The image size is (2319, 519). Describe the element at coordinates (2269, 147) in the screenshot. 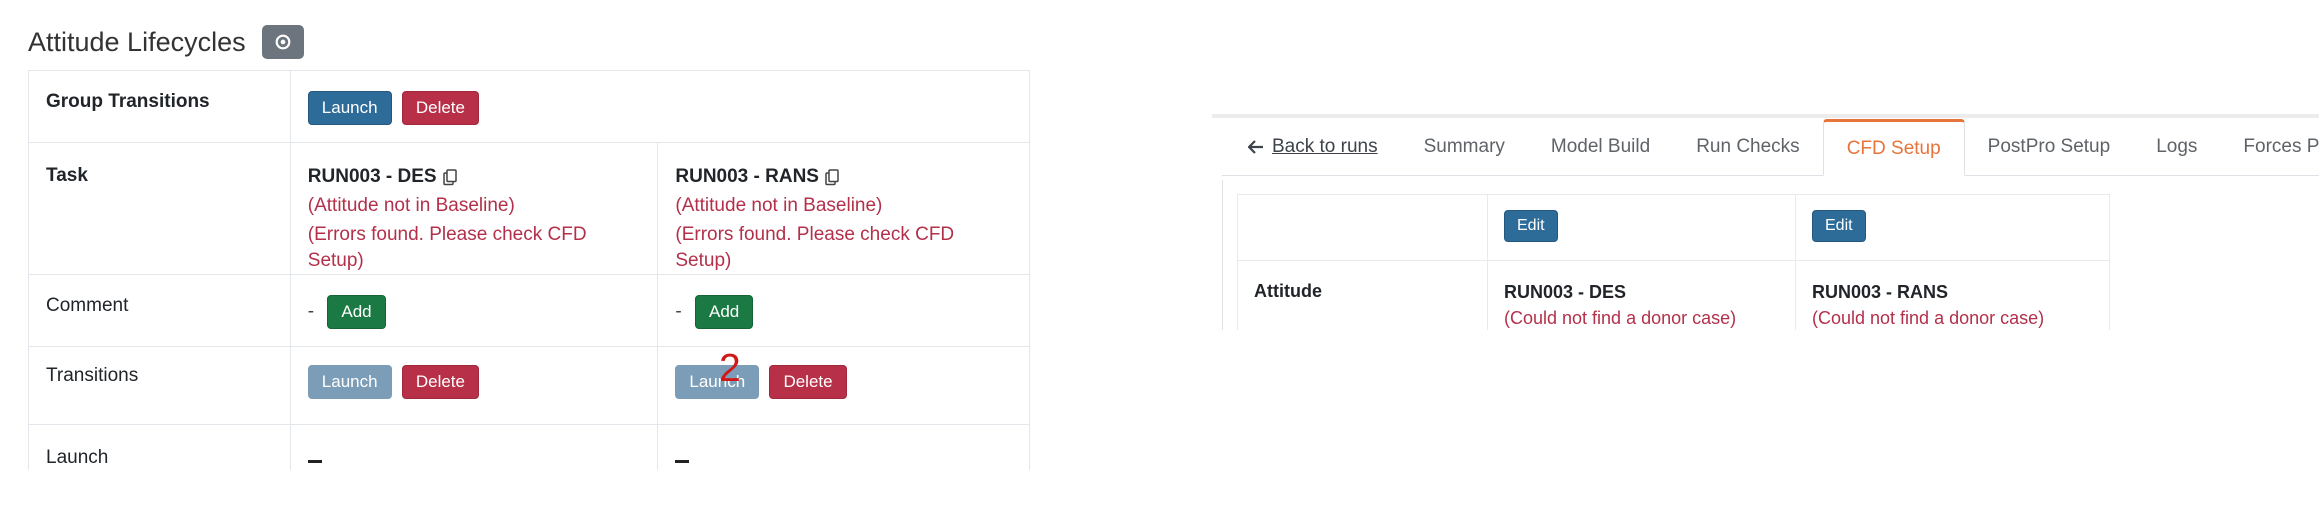

I see `tab-forces-plot: Forces Plot` at that location.